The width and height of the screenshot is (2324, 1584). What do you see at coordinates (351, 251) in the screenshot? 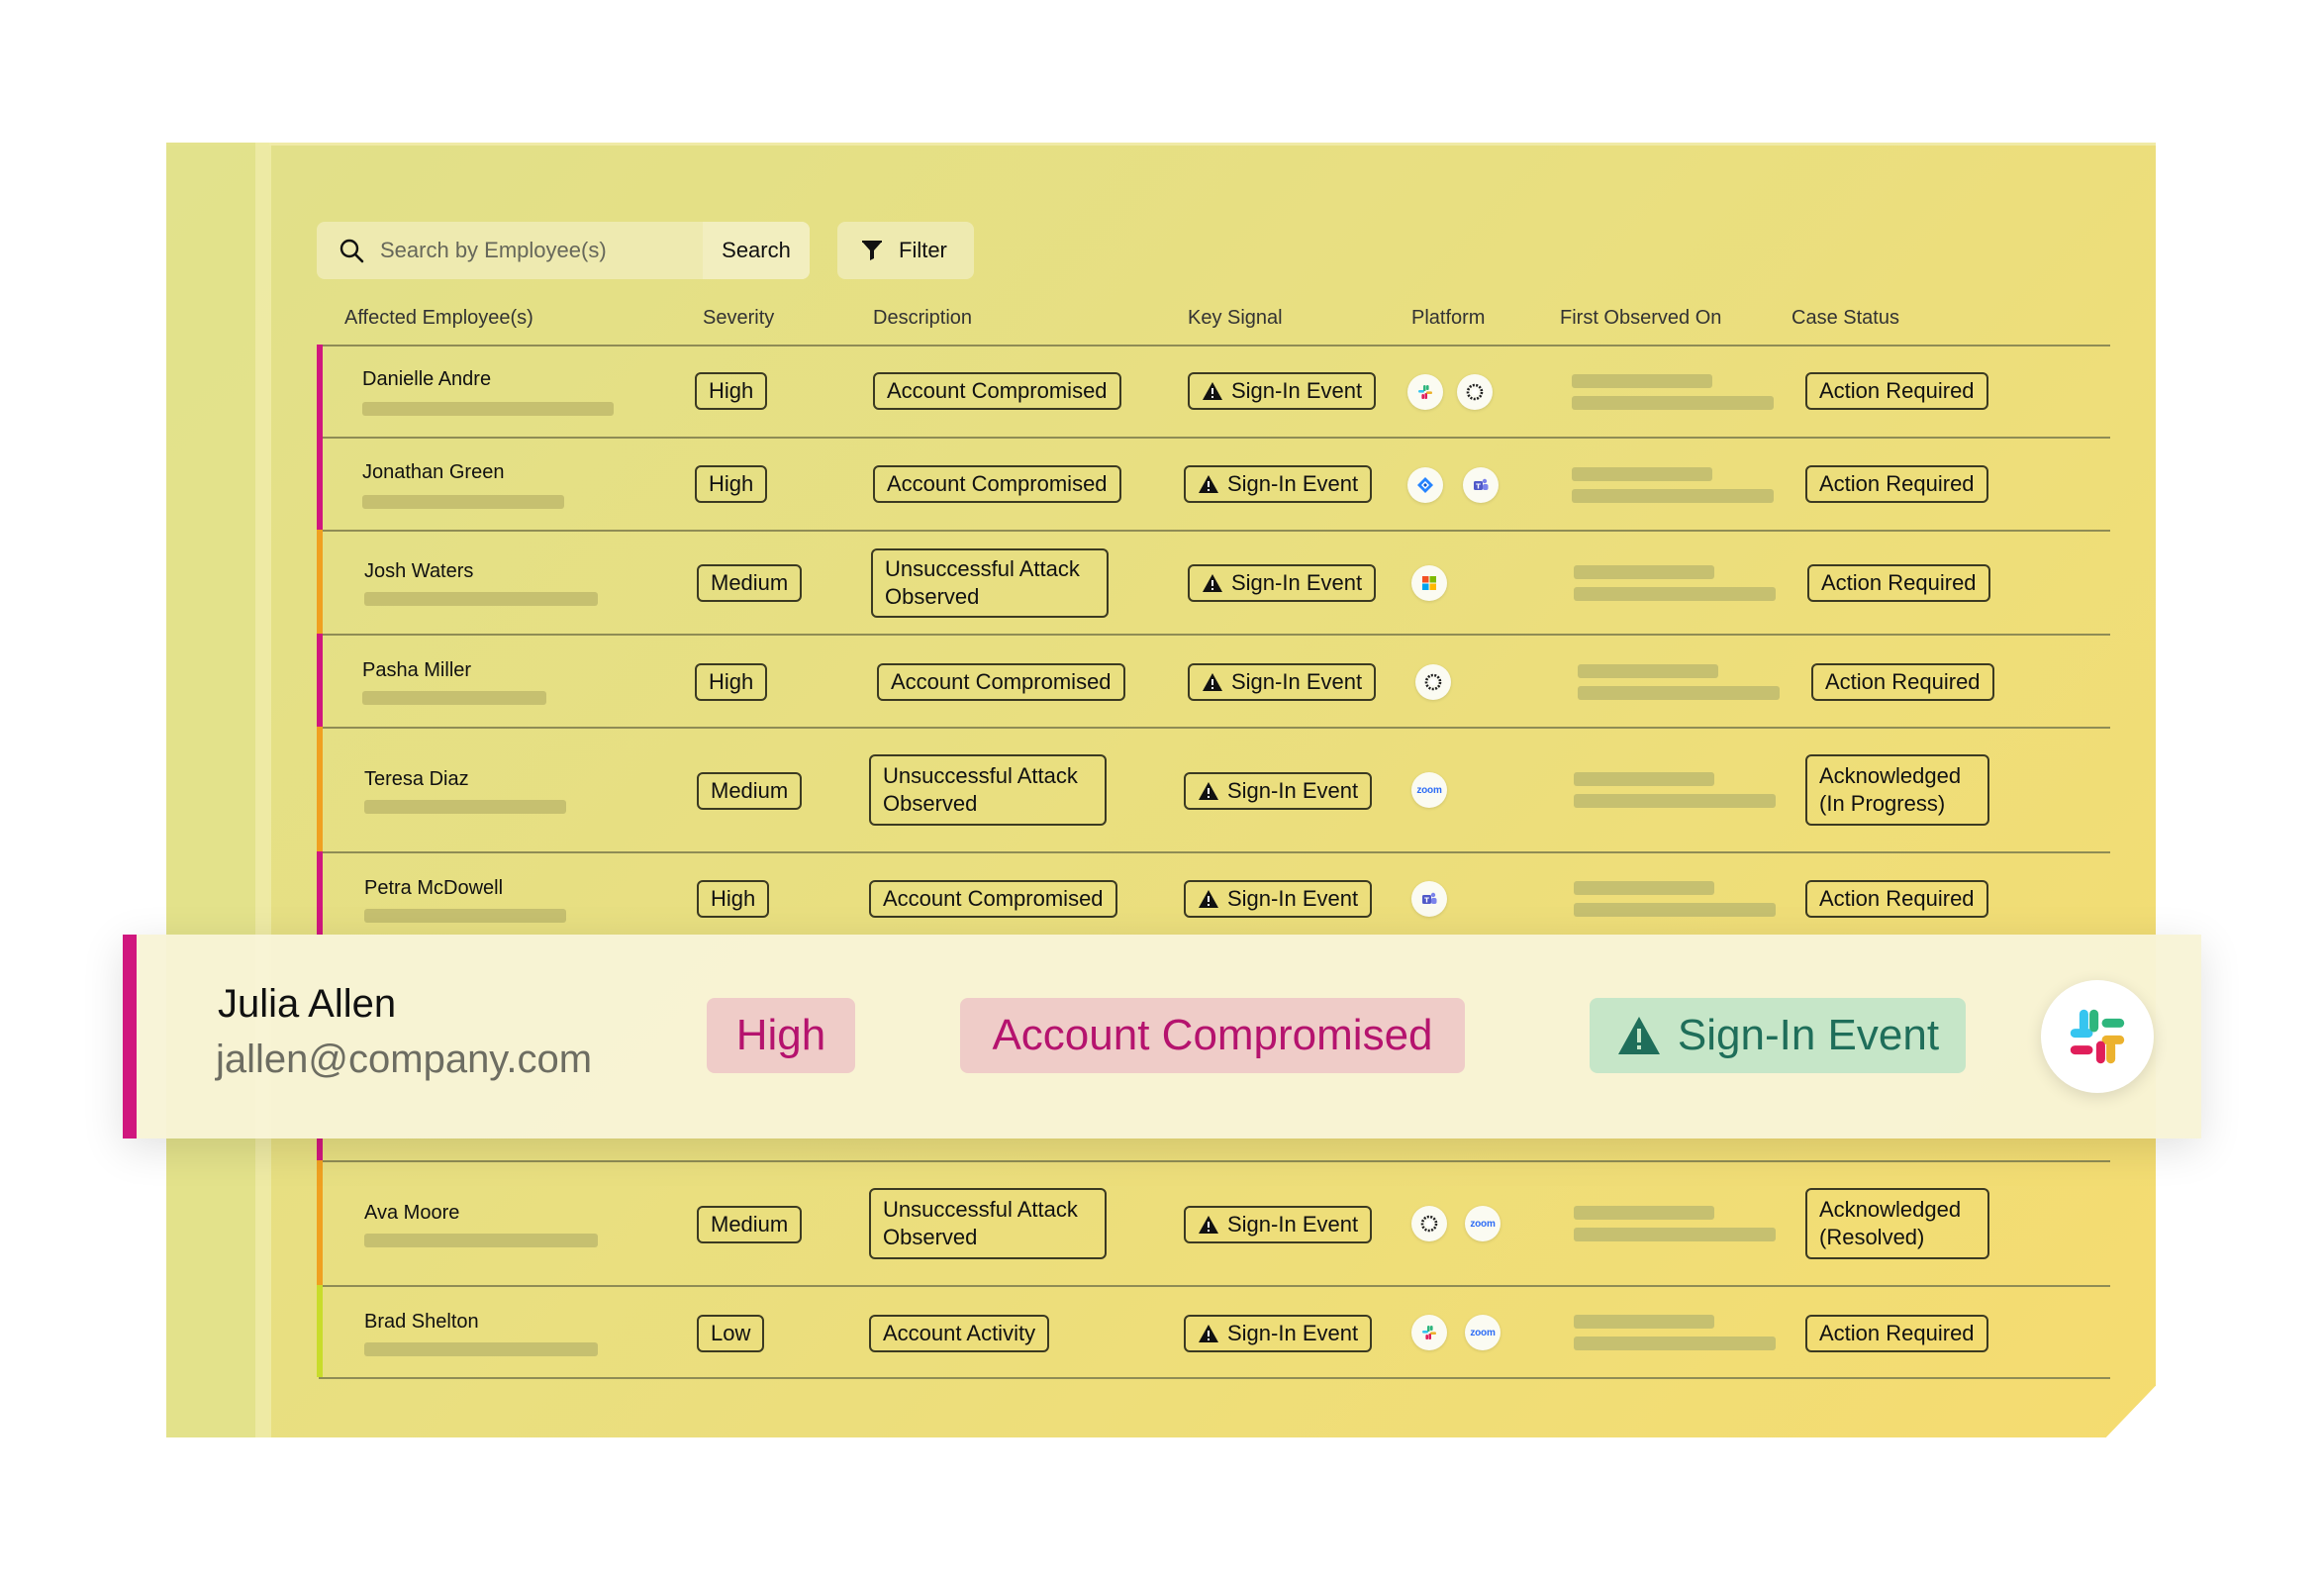
I see `search-icon` at bounding box center [351, 251].